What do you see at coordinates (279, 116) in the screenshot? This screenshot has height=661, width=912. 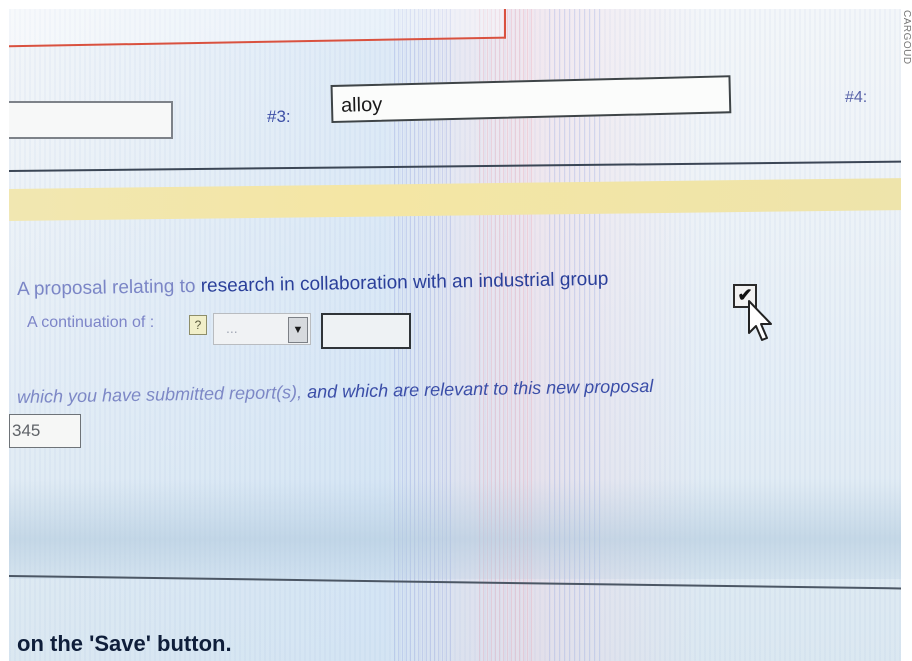 I see `keyword-3-label: #3:` at bounding box center [279, 116].